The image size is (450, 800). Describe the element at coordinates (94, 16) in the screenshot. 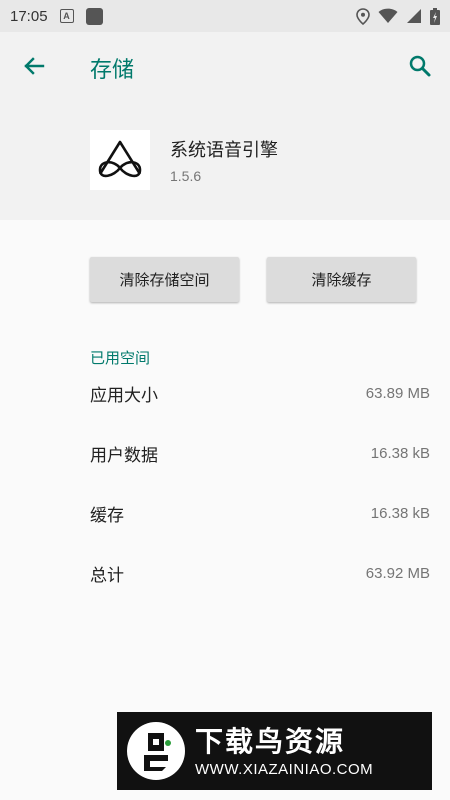

I see `notification-square-icon` at that location.